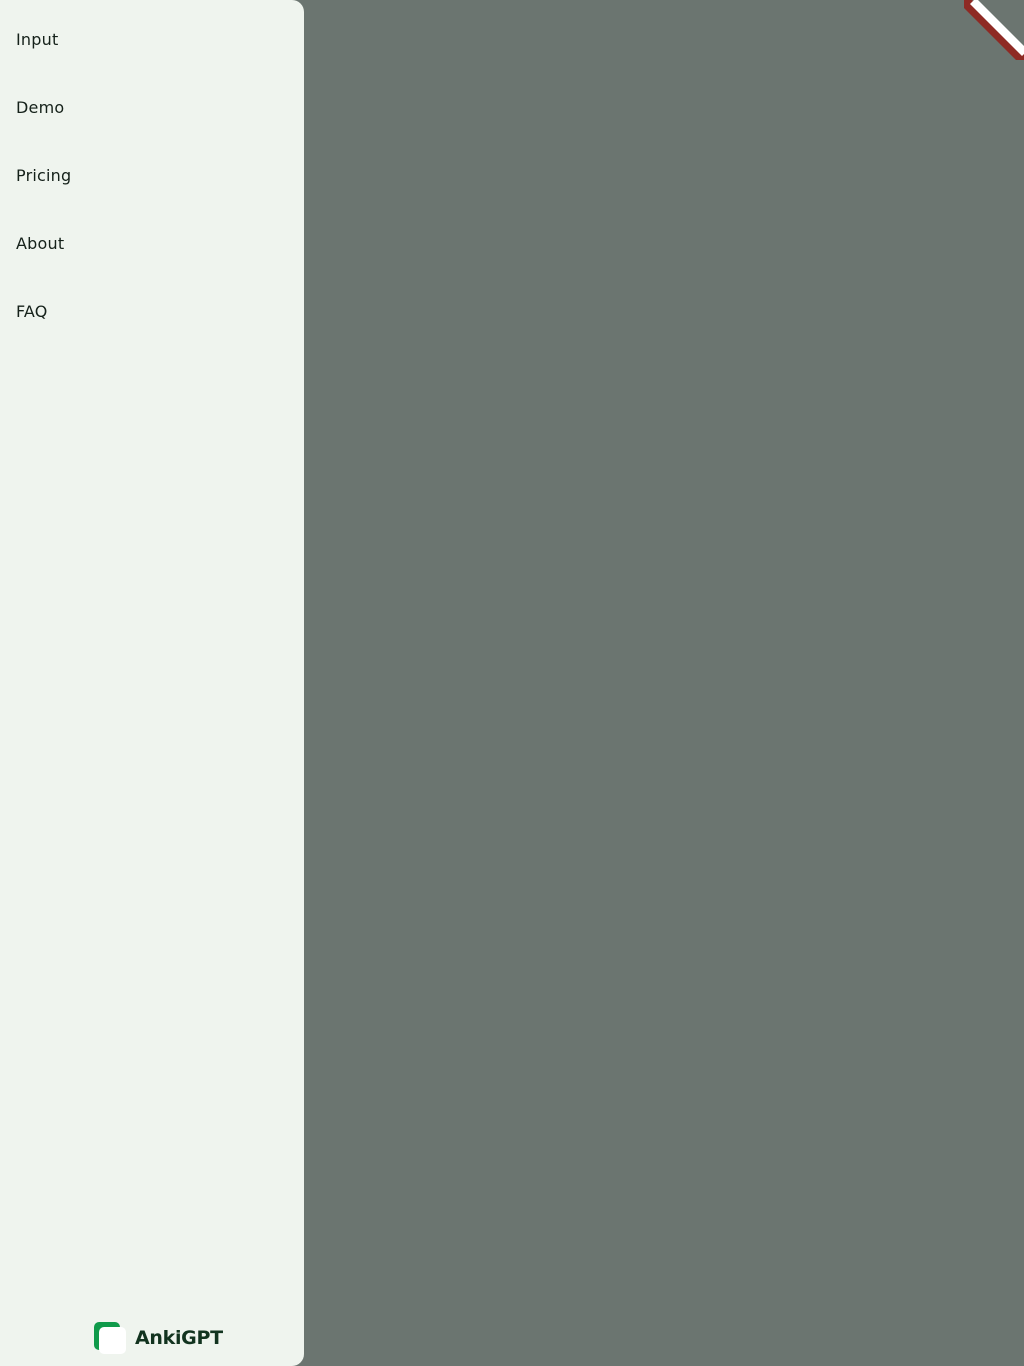 The image size is (1024, 1366). I want to click on nav-item-demo: Demo, so click(43, 130).